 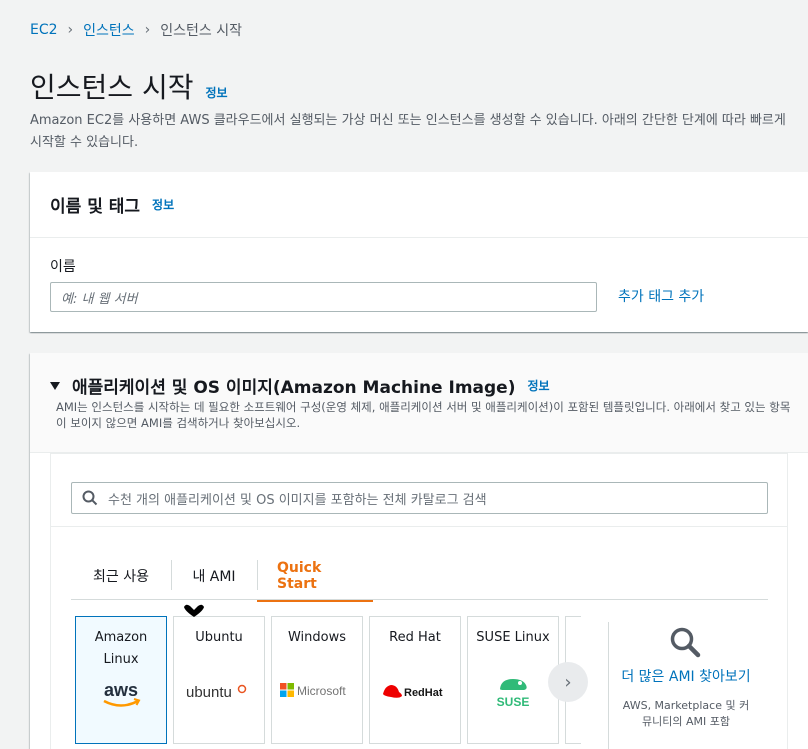 What do you see at coordinates (661, 296) in the screenshot?
I see `add-additional-tags-link: 추가 태그 추가` at bounding box center [661, 296].